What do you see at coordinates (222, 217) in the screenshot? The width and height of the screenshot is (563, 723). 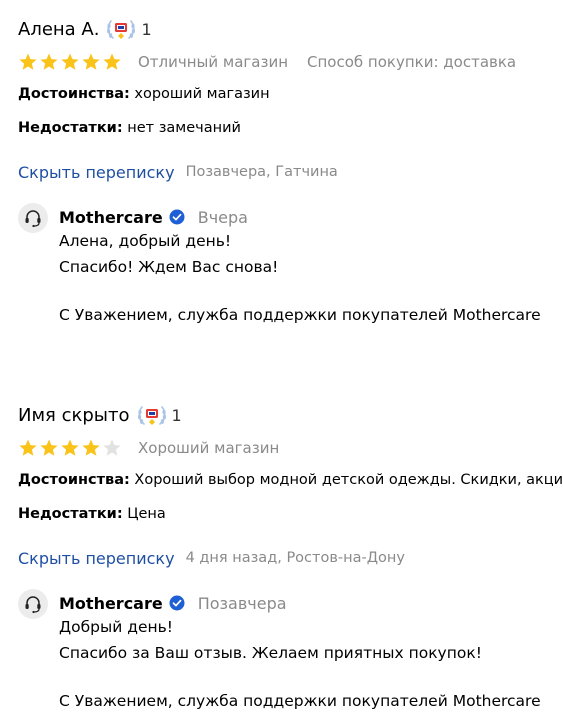 I see `reply-date: Вчера` at bounding box center [222, 217].